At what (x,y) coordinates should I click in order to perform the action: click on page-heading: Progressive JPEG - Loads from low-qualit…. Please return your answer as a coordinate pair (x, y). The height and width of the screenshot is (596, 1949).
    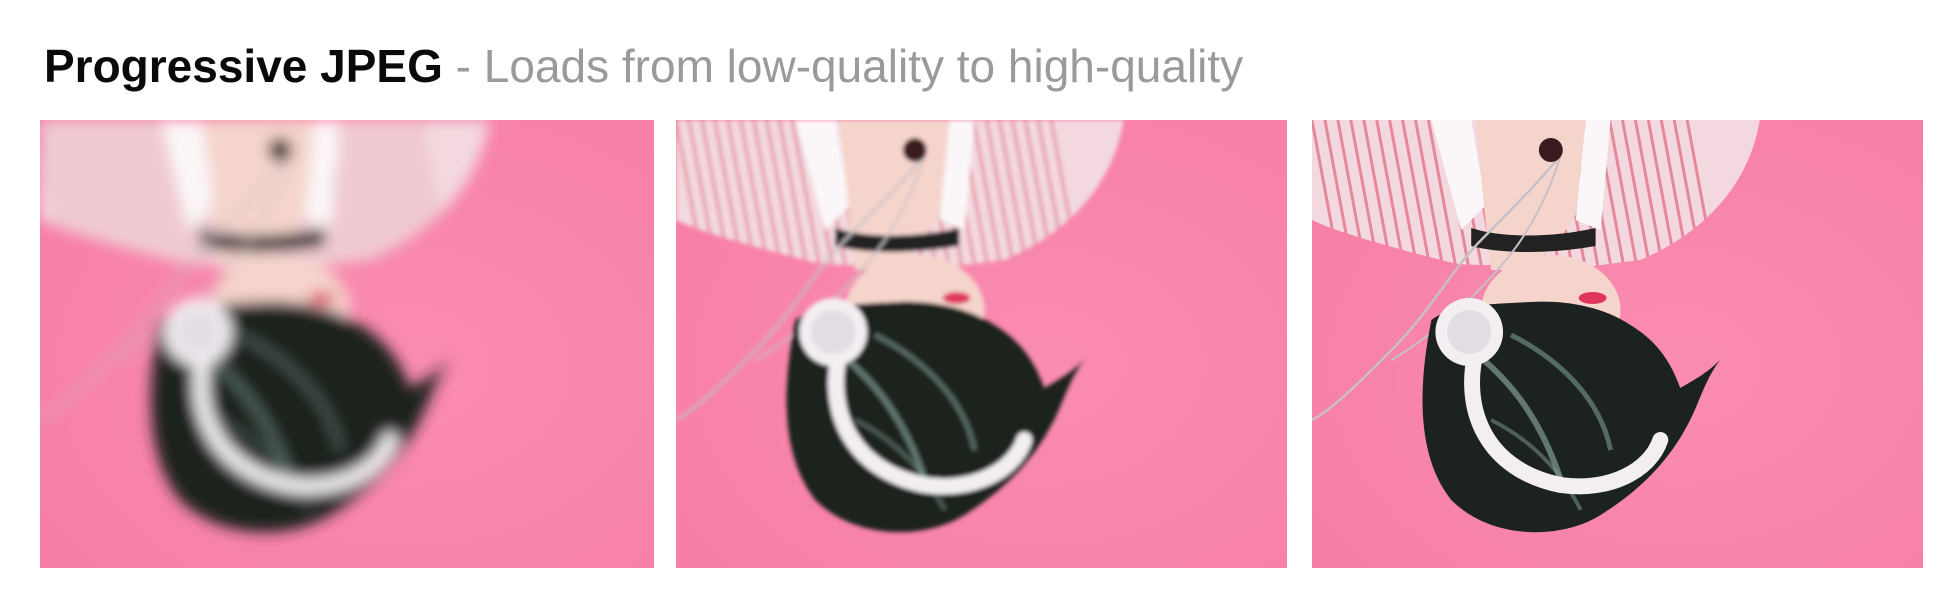
    Looking at the image, I should click on (643, 66).